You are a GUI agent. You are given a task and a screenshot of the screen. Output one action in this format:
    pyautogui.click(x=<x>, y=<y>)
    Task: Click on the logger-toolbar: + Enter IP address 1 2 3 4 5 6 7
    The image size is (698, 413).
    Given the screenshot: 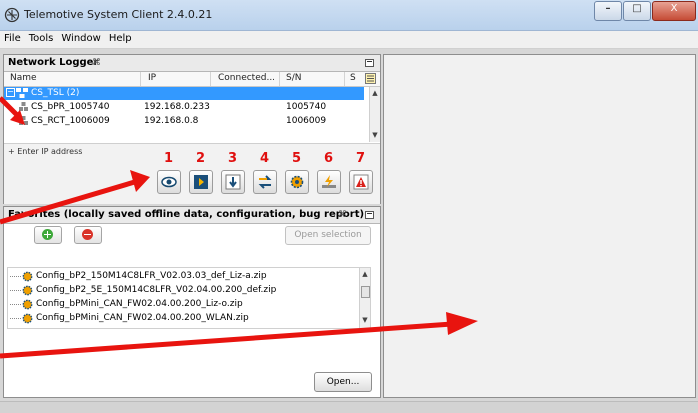 What is the action you would take?
    pyautogui.click(x=192, y=173)
    